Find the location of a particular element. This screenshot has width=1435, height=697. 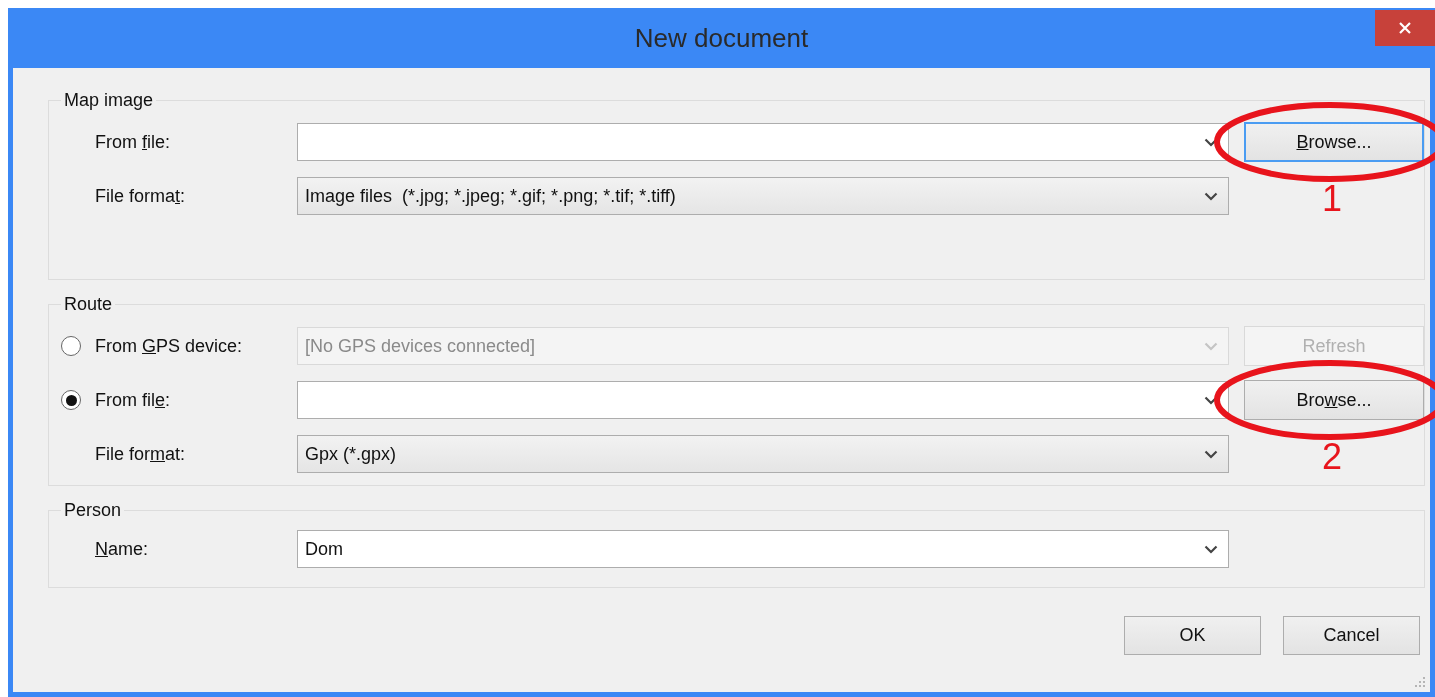

field-label: From GPS device: is located at coordinates (169, 346).